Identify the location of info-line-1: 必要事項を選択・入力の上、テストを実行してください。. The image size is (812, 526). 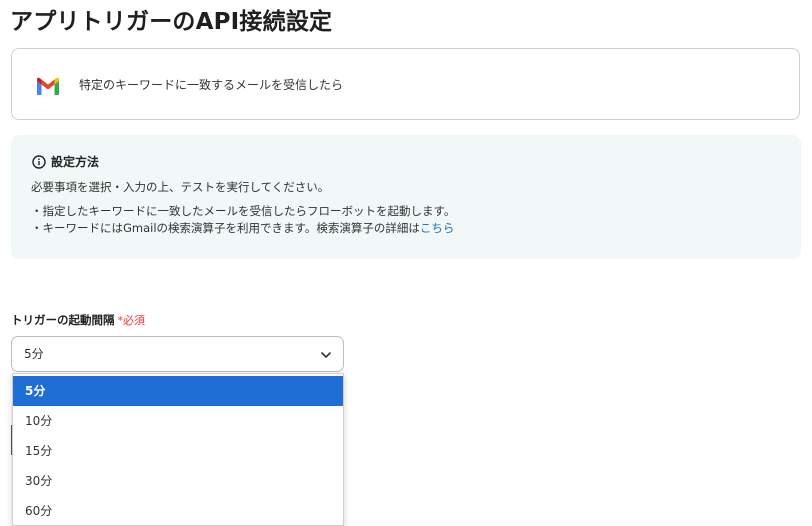
(180, 187).